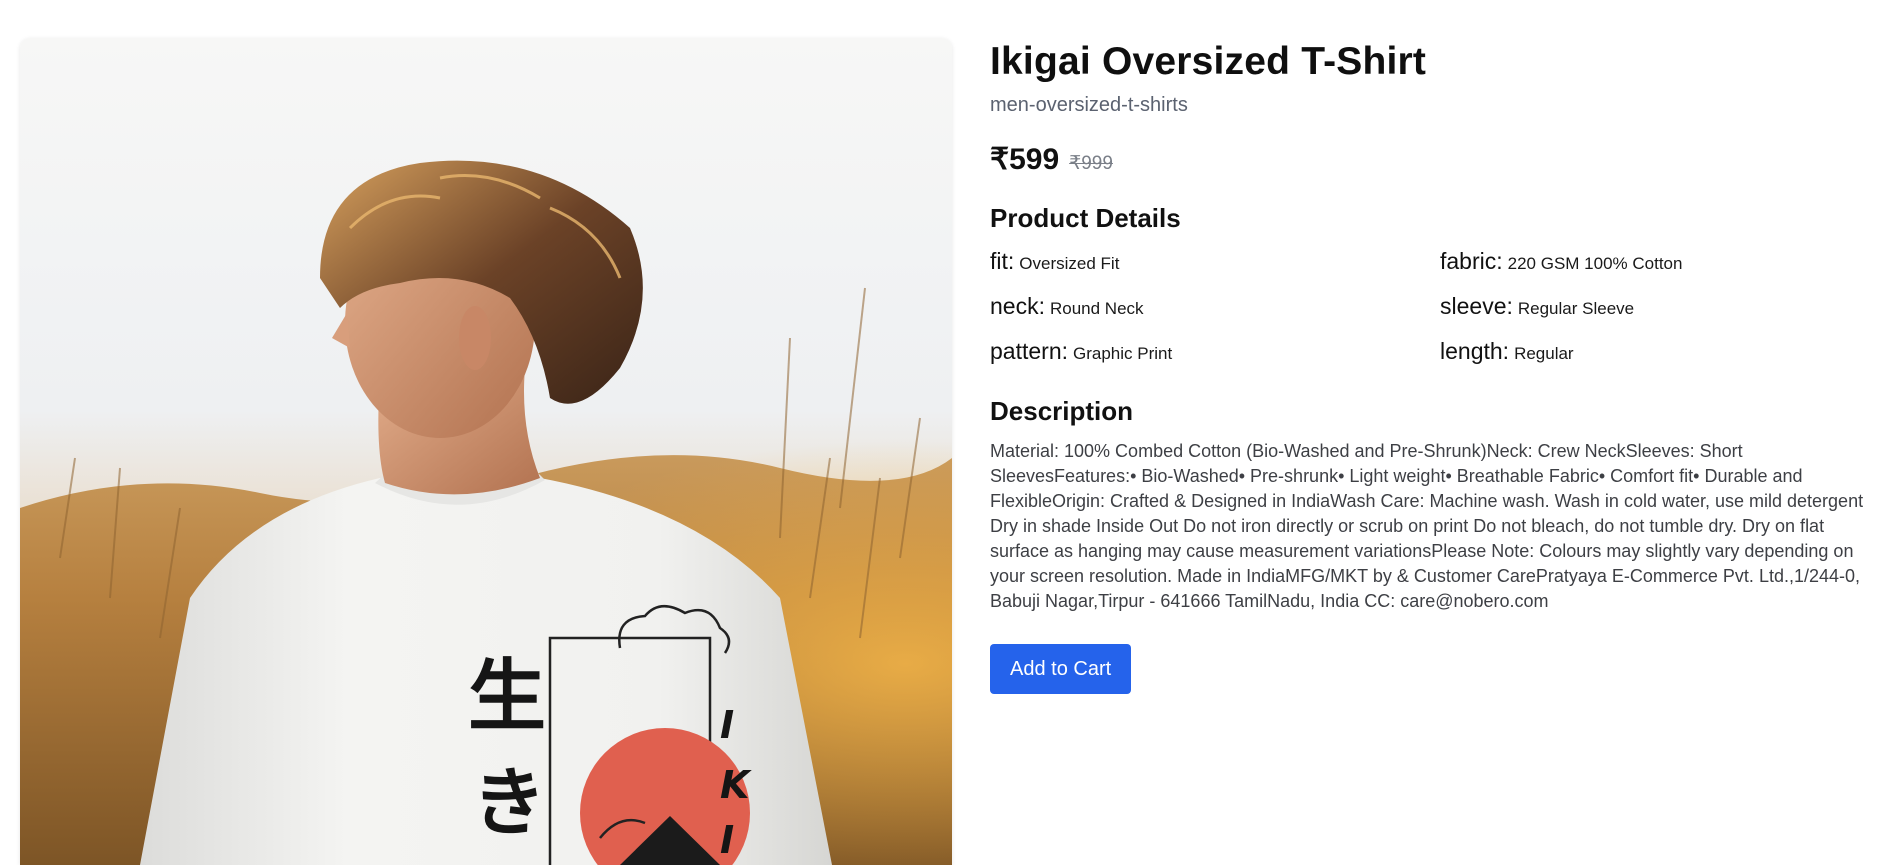 This screenshot has height=865, width=1894. I want to click on detail-neck: neck: Round Neck, so click(1215, 309).